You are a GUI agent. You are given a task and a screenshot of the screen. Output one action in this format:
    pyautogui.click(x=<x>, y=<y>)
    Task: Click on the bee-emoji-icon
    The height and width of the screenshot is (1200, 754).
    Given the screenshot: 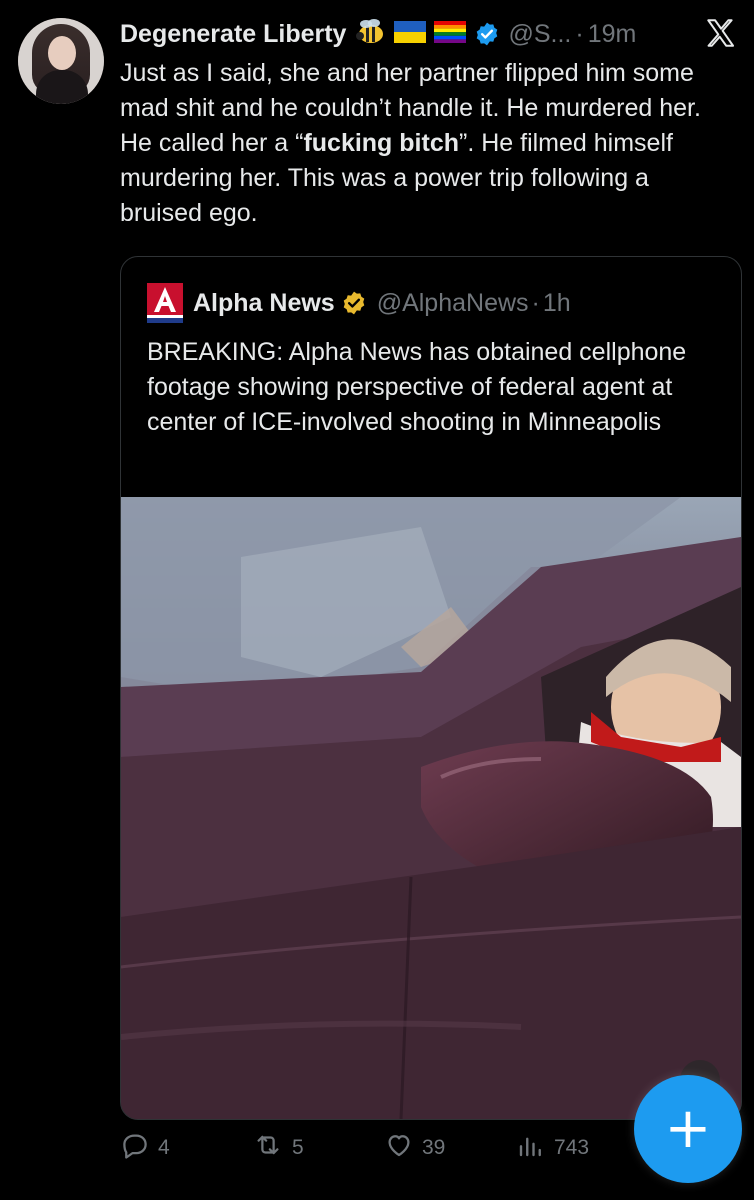 What is the action you would take?
    pyautogui.click(x=370, y=34)
    